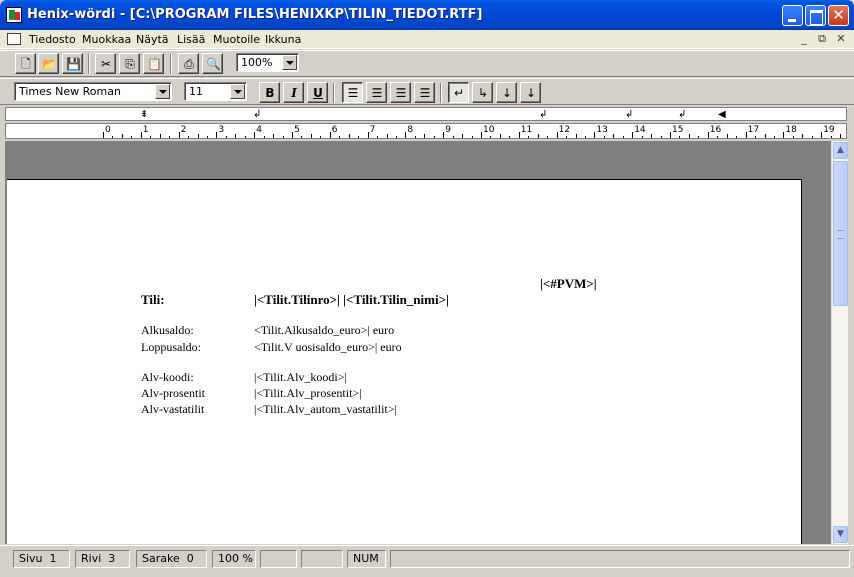 The height and width of the screenshot is (577, 854). I want to click on doc-close-icon: ✕, so click(841, 39).